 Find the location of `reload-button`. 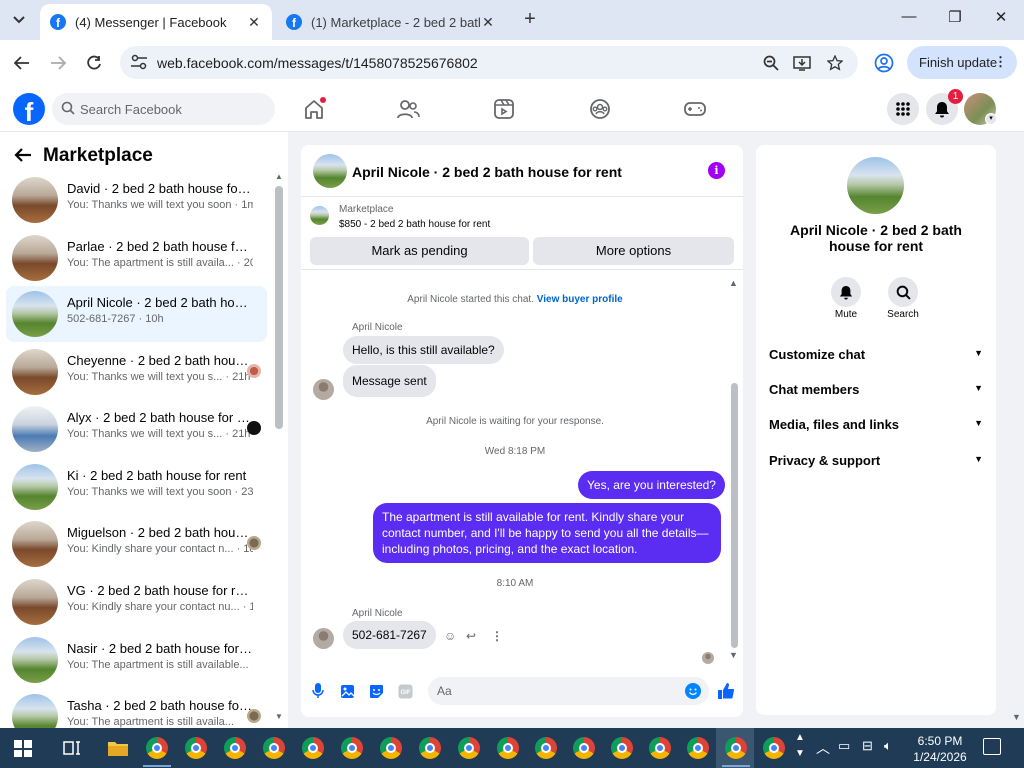

reload-button is located at coordinates (94, 63).